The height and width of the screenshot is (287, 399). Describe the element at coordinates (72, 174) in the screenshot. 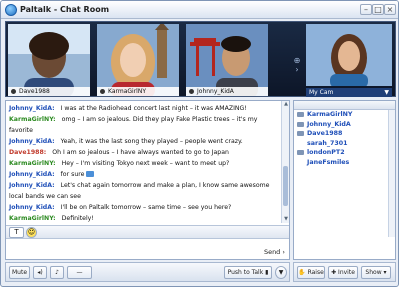

I see `message-text: for sure` at that location.